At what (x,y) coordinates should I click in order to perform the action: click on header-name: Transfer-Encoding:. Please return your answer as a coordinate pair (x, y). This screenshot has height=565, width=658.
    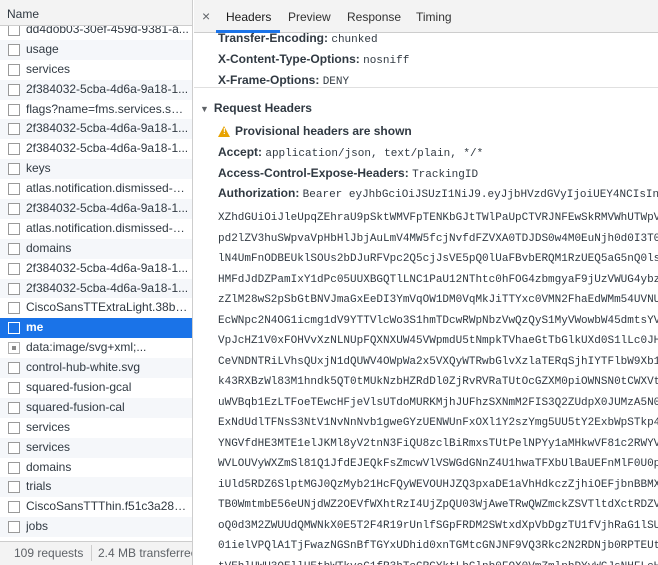
    Looking at the image, I should click on (273, 39).